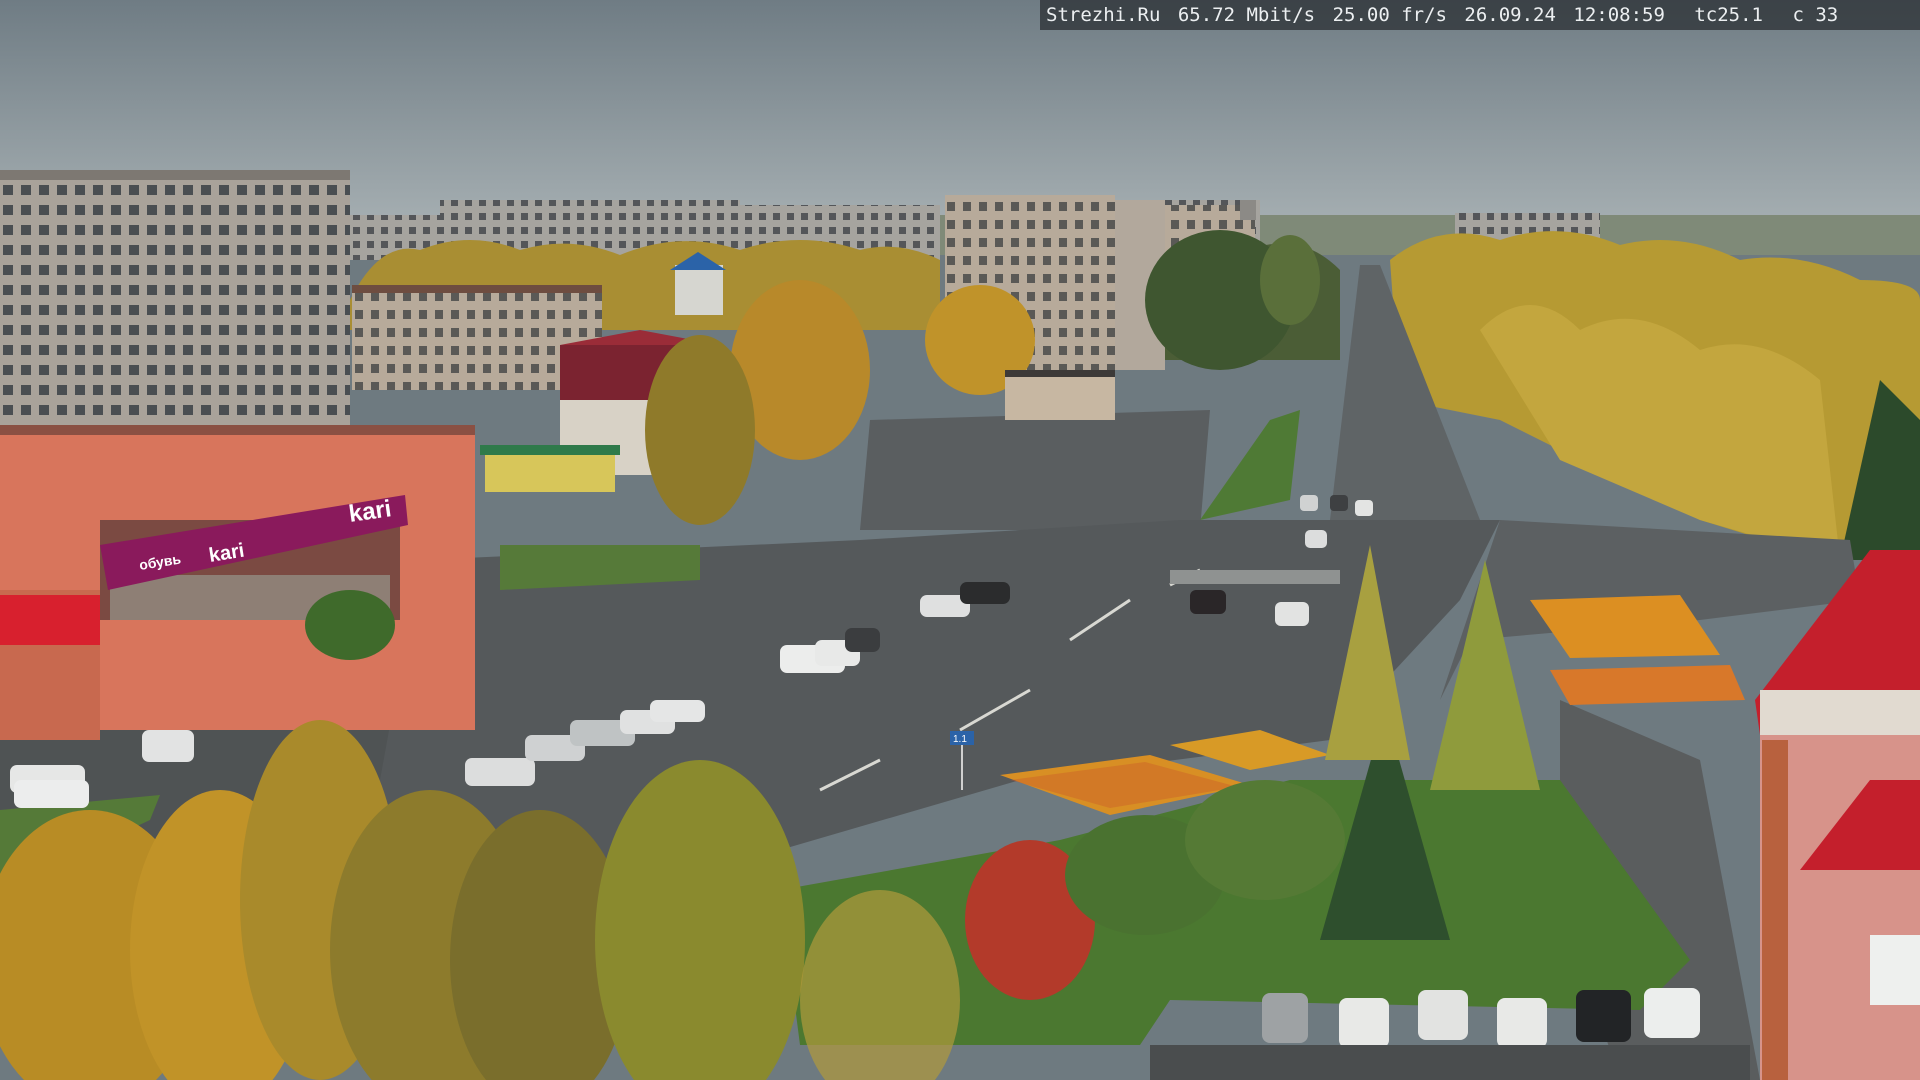 This screenshot has height=1080, width=1920. Describe the element at coordinates (1060, 397) in the screenshot. I see `plaza-building` at that location.